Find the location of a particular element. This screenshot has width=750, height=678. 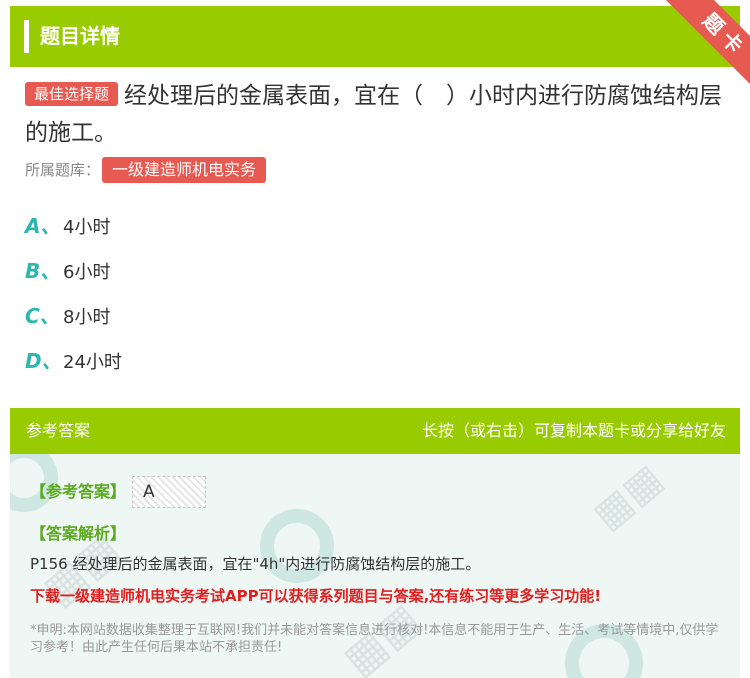

answer-value: A is located at coordinates (169, 492).